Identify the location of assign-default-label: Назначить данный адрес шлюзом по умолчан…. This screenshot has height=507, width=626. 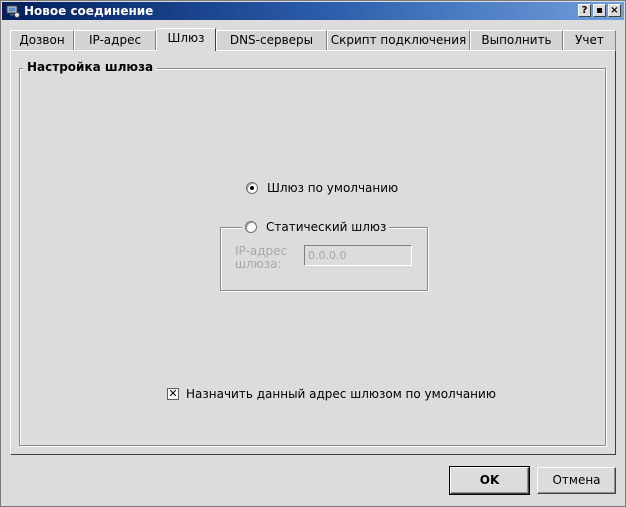
(341, 394).